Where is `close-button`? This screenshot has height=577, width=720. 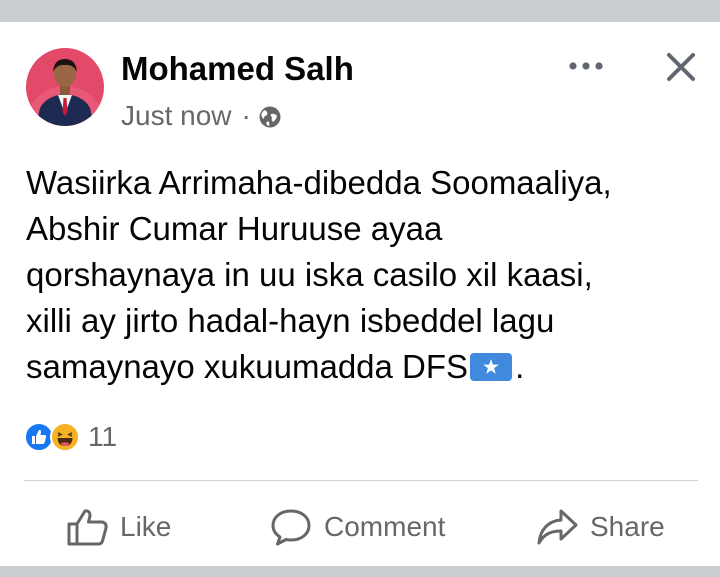 close-button is located at coordinates (681, 67).